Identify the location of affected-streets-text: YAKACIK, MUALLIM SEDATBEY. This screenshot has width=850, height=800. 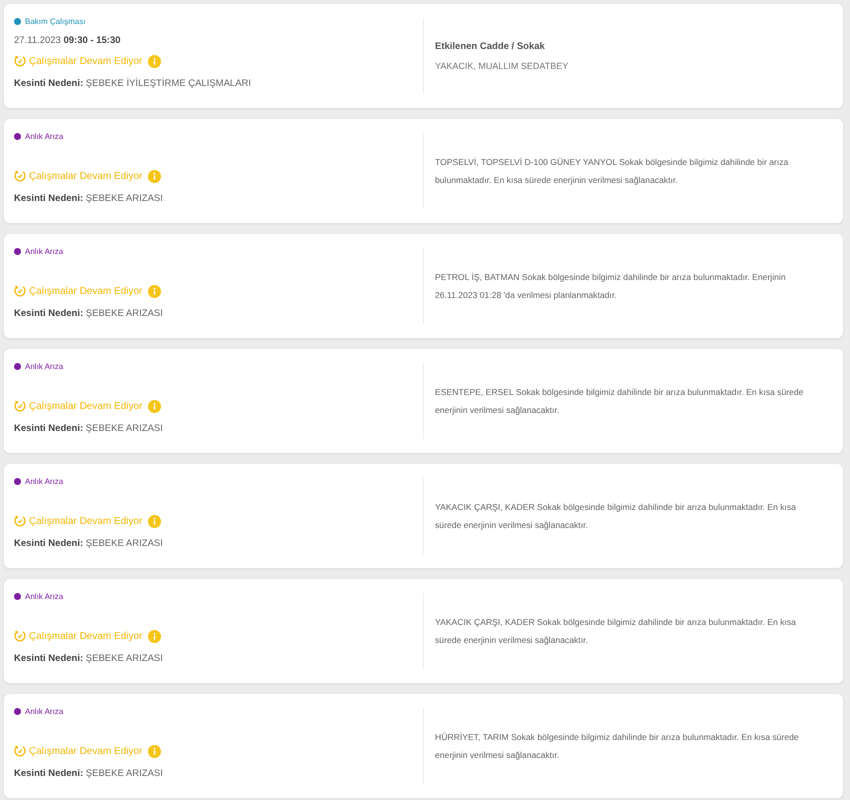
(501, 66).